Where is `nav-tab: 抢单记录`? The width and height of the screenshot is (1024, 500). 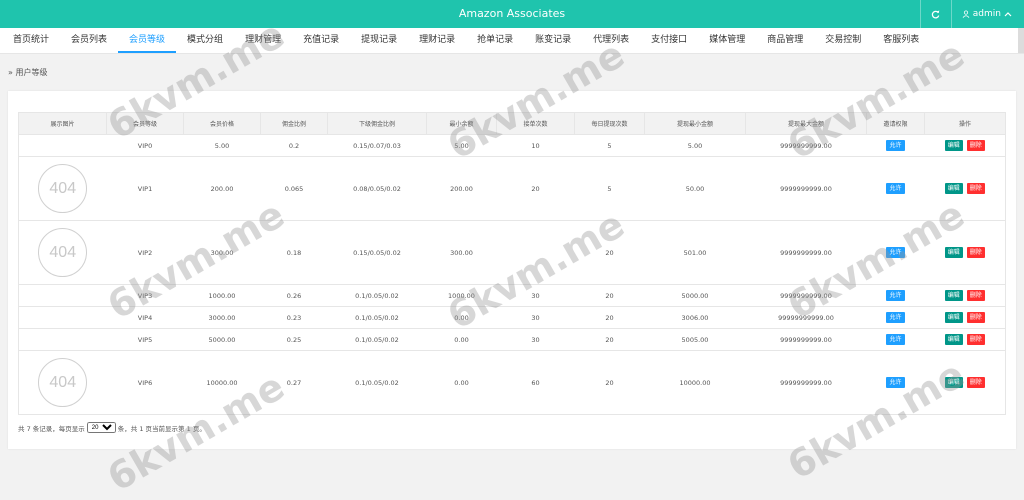
nav-tab: 抢单记录 is located at coordinates (495, 40).